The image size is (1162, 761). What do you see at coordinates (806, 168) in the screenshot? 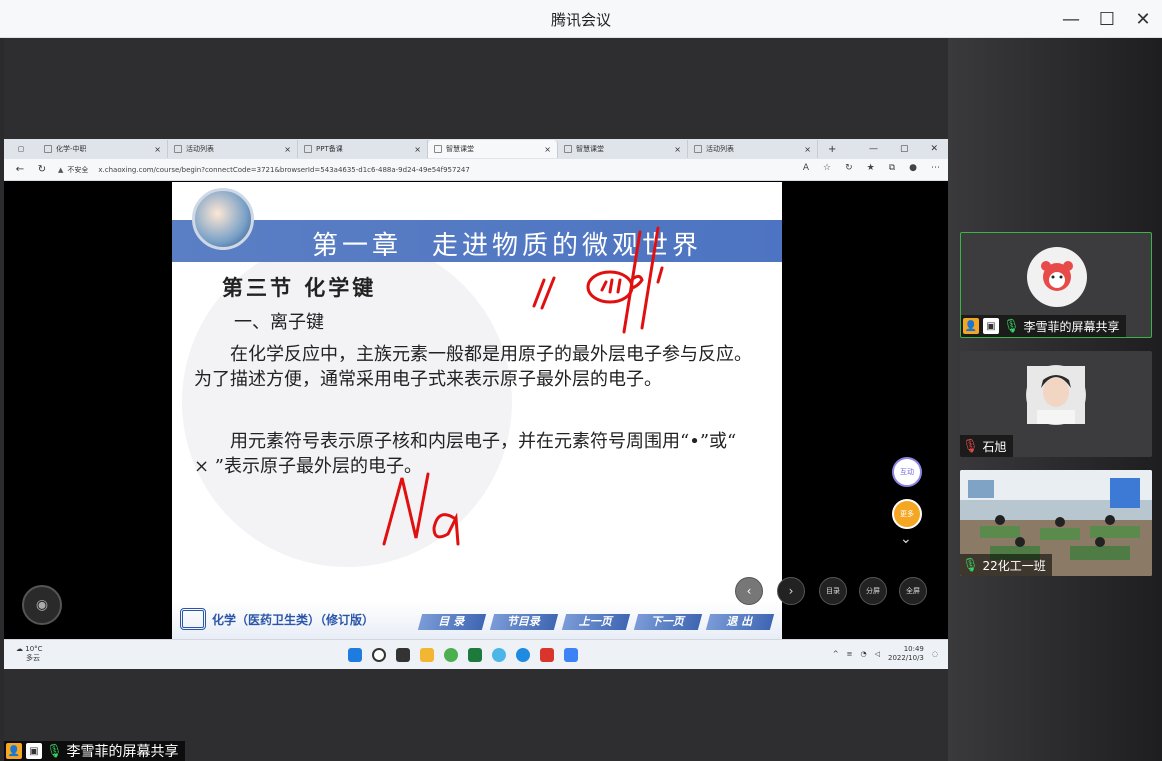
I see `read-aloud-icon: A` at bounding box center [806, 168].